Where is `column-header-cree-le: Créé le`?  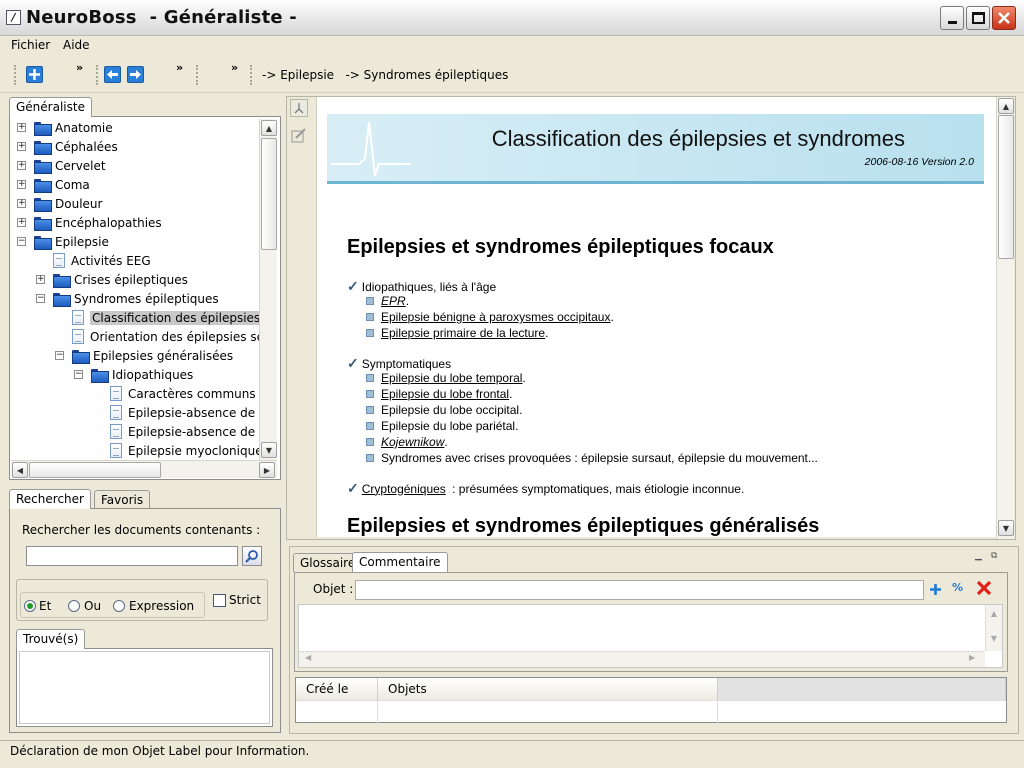
column-header-cree-le: Créé le is located at coordinates (337, 689).